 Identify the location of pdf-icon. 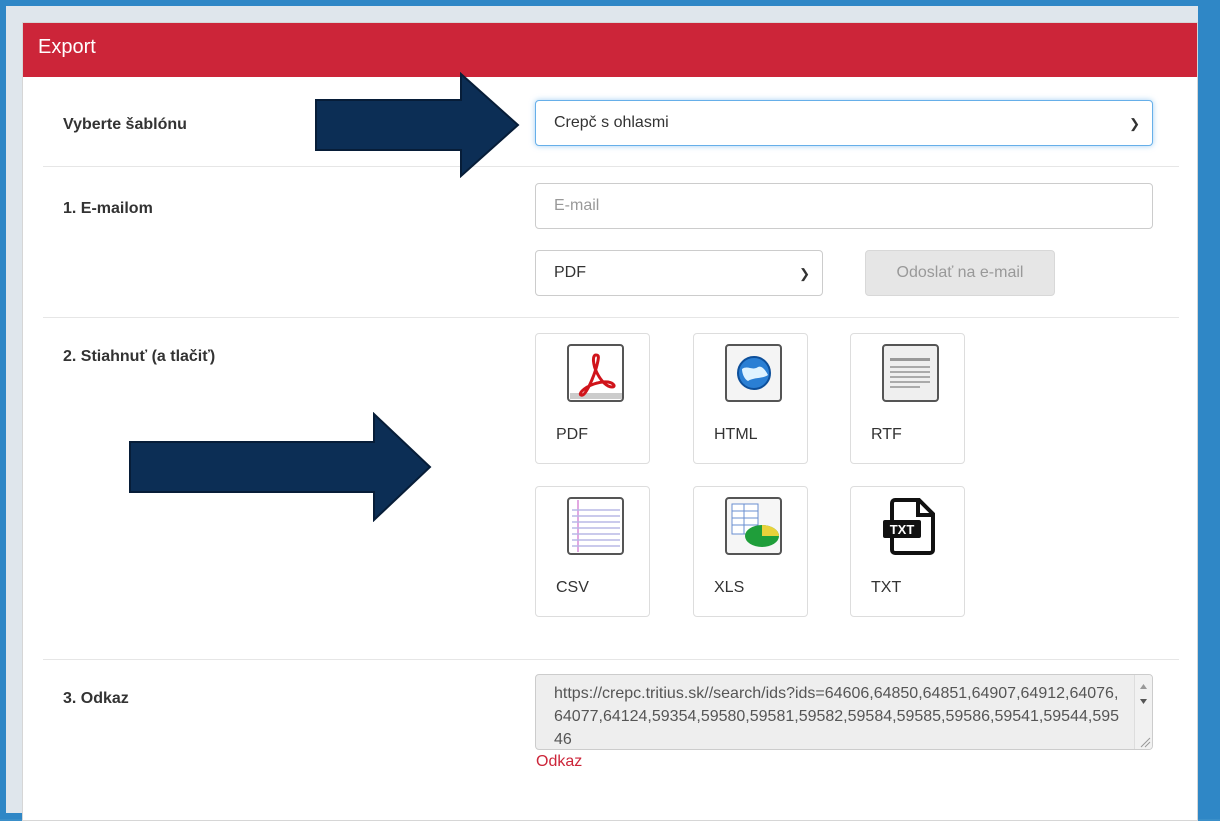
(595, 373).